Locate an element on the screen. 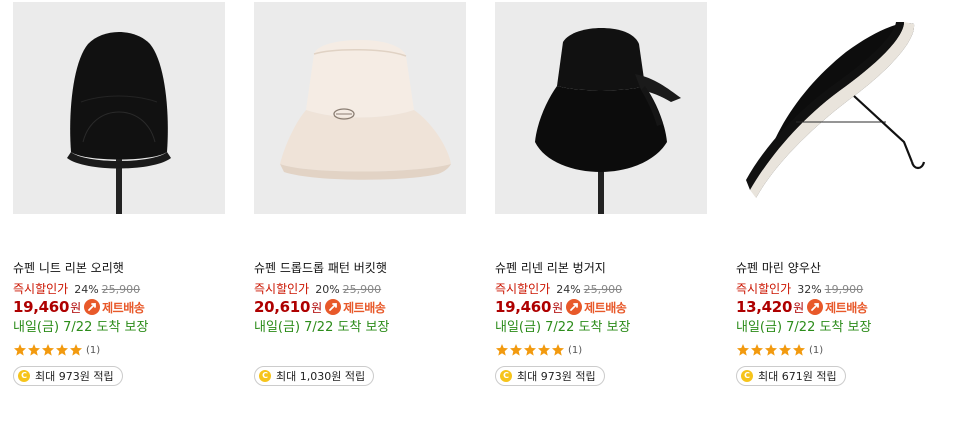  original-price: 19,900 is located at coordinates (844, 289).